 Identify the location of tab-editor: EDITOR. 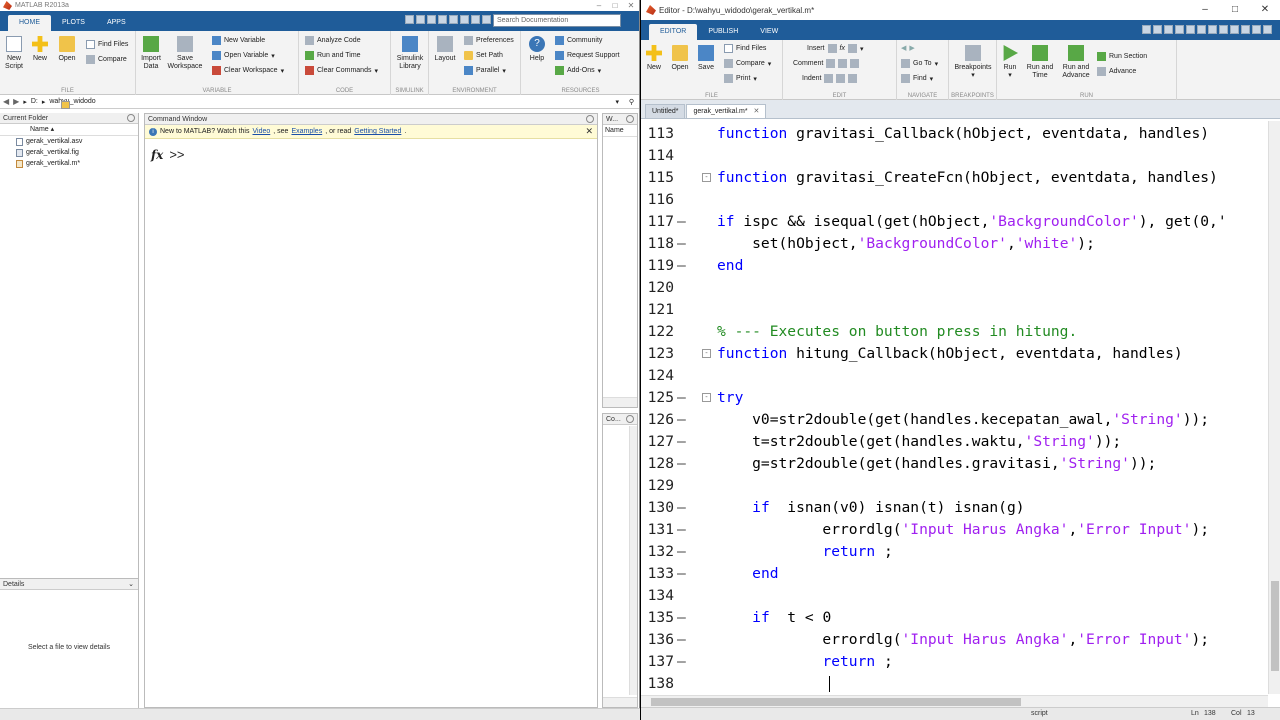
(673, 32).